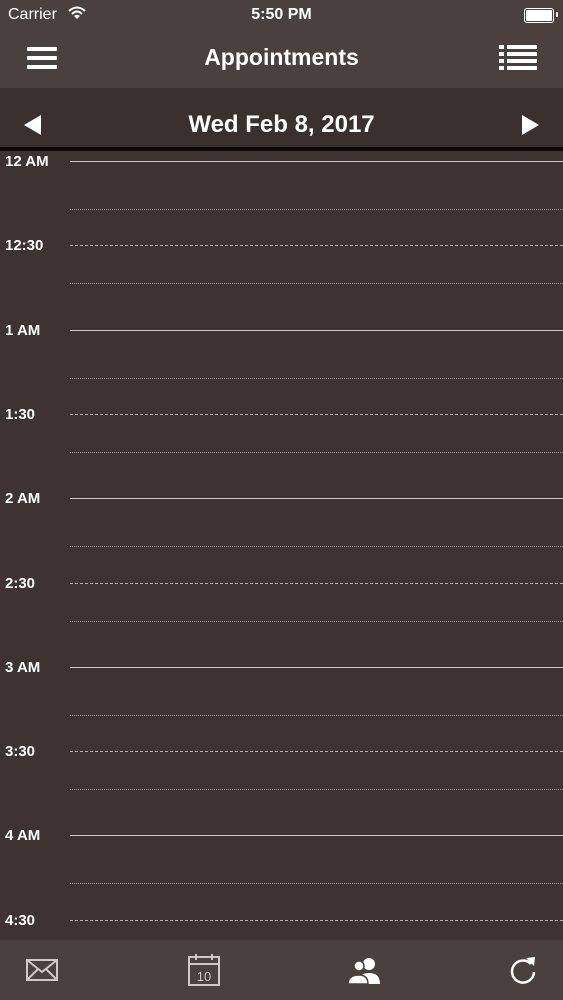 This screenshot has height=1000, width=563. What do you see at coordinates (23, 330) in the screenshot?
I see `time-label: 1 AM` at bounding box center [23, 330].